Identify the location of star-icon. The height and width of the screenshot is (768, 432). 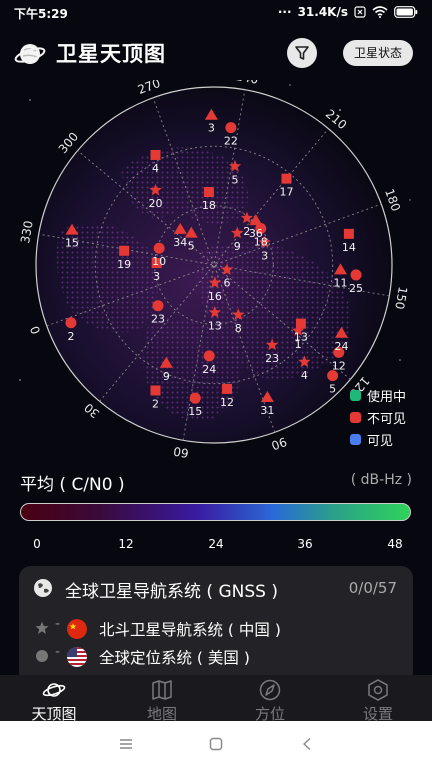
(42, 627).